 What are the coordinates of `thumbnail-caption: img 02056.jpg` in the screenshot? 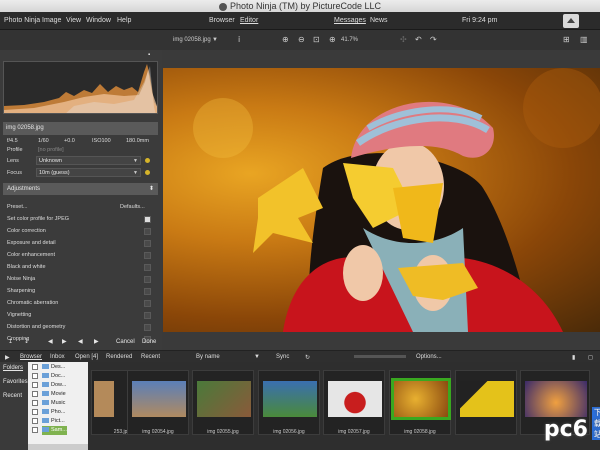 It's located at (289, 432).